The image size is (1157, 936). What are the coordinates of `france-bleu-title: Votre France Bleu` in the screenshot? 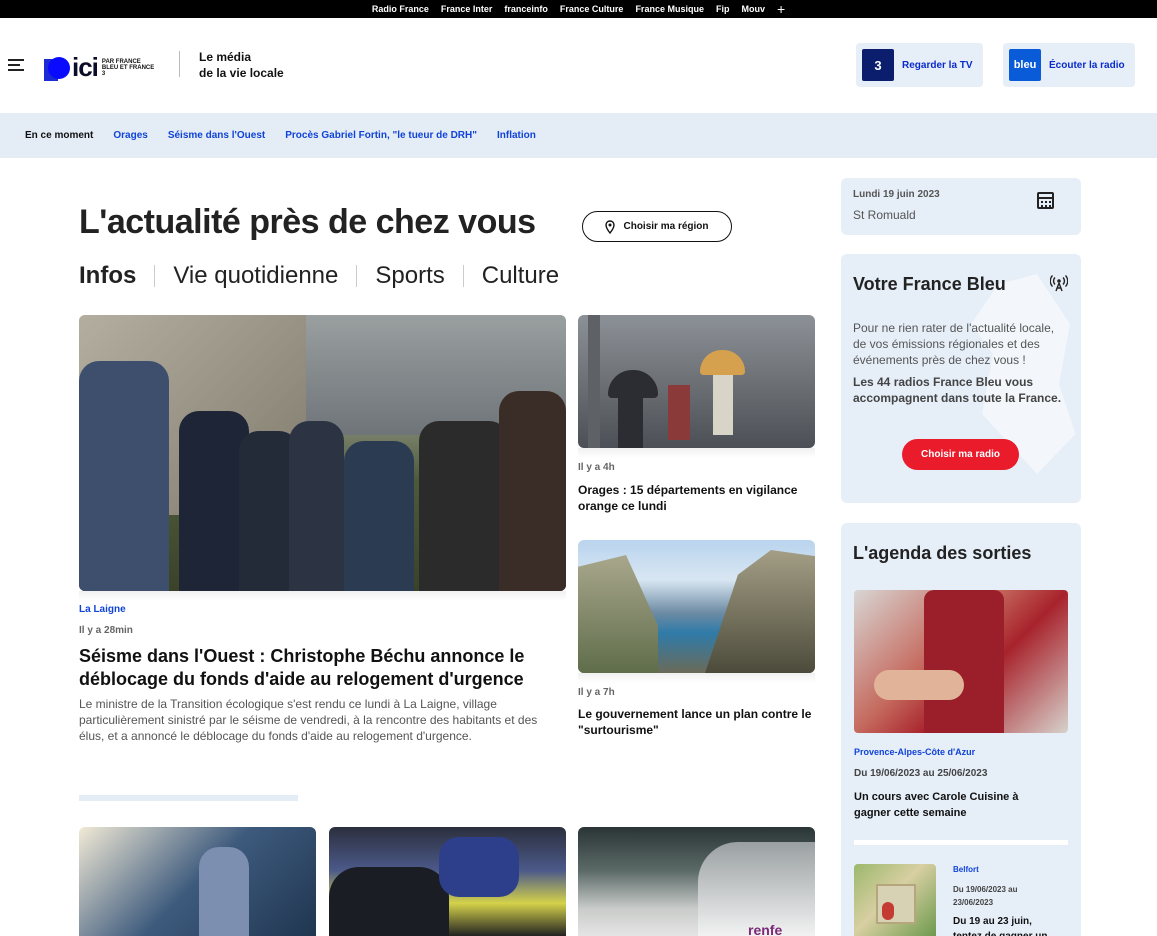 It's located at (929, 284).